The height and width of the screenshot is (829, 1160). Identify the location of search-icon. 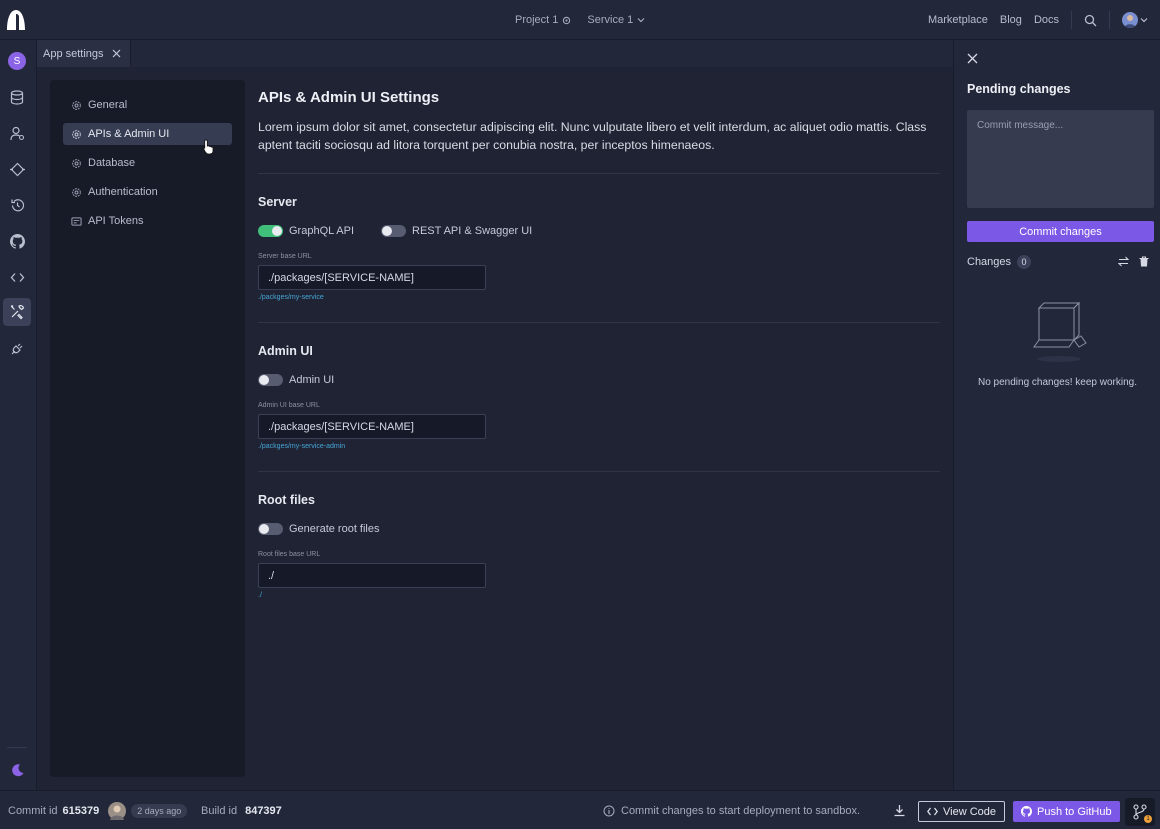
(1090, 20).